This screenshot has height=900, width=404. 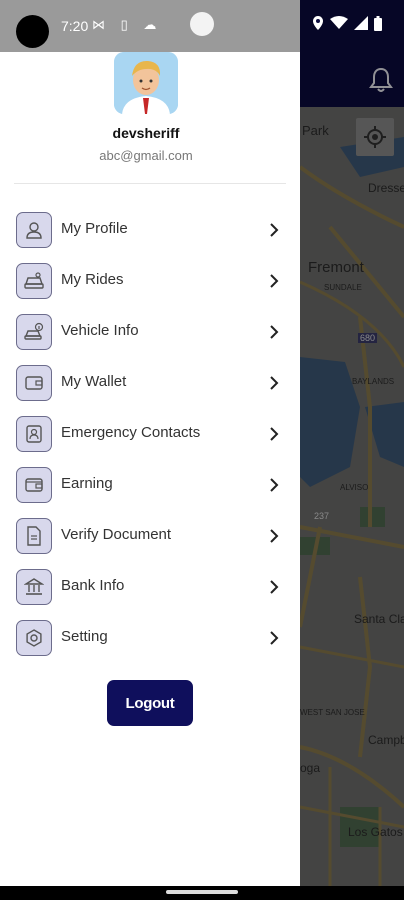 I want to click on menu-item-setting: Setting, so click(x=150, y=638).